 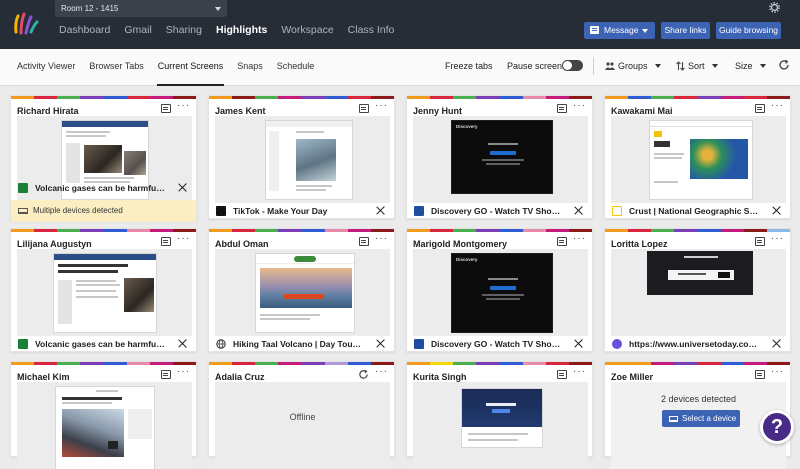 What do you see at coordinates (307, 30) in the screenshot?
I see `nav-workspace: Workspace` at bounding box center [307, 30].